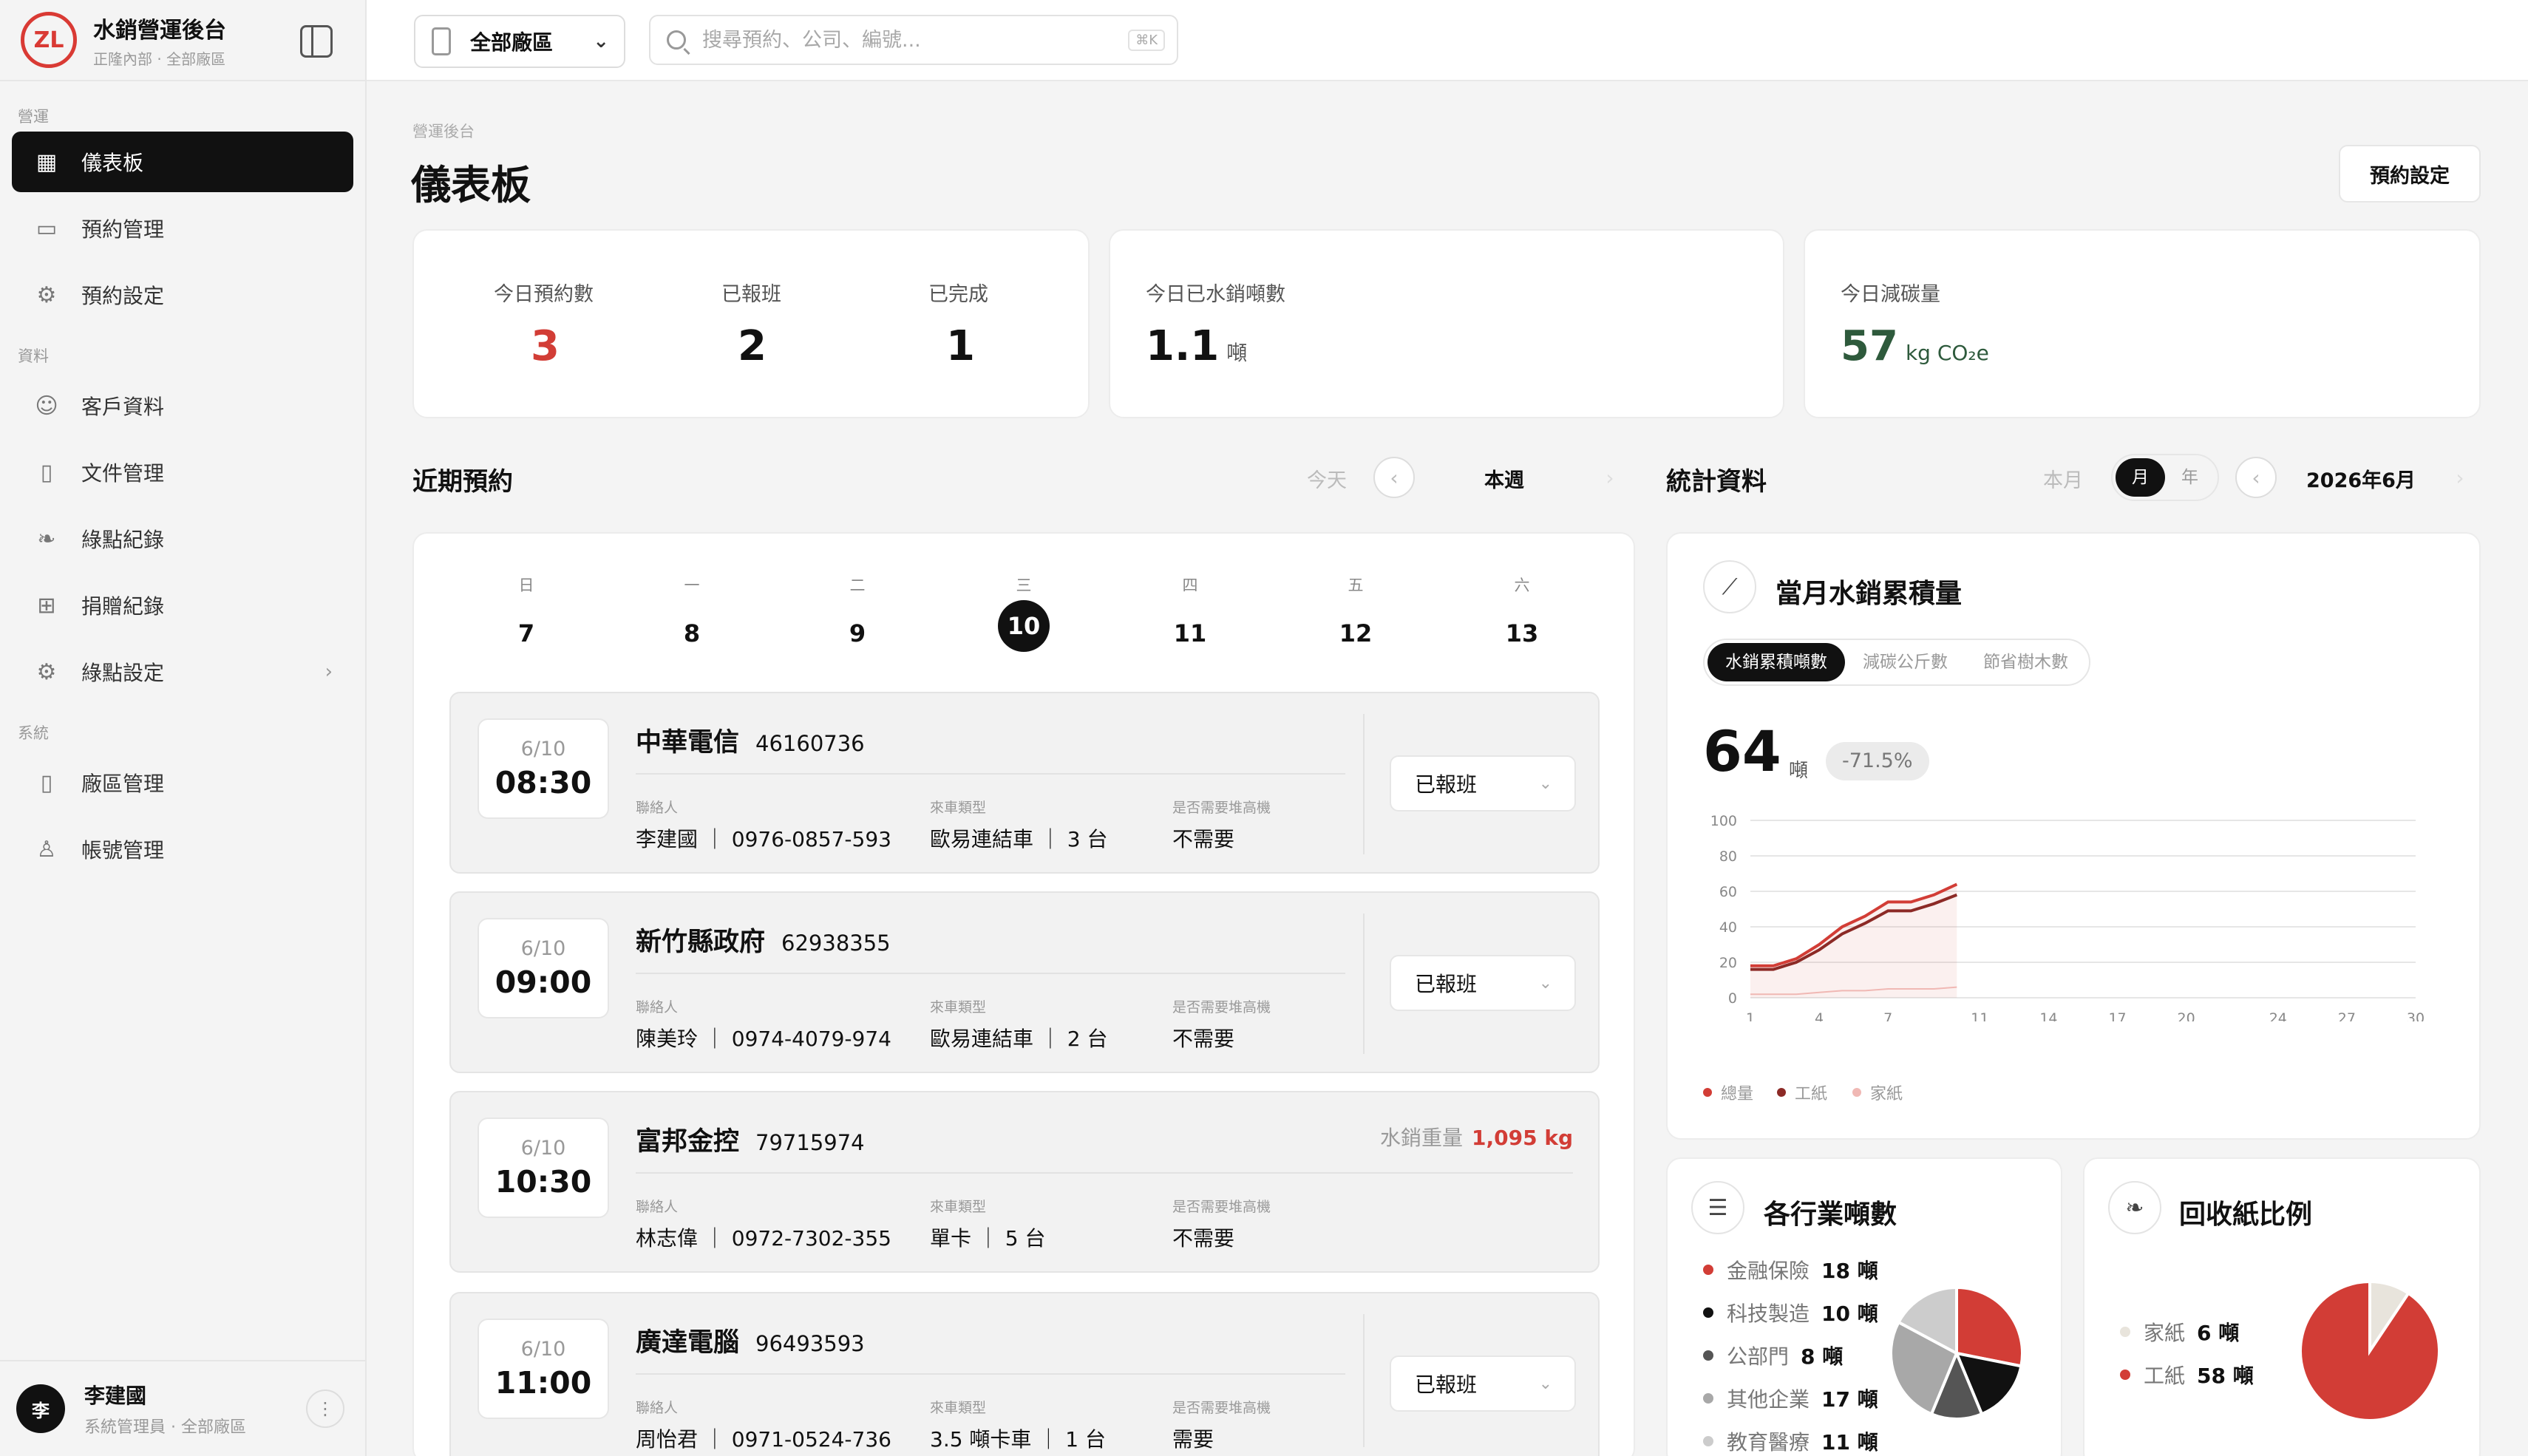 Image resolution: width=2528 pixels, height=1456 pixels. I want to click on tab-tons: 水銷累積噸數, so click(1776, 662).